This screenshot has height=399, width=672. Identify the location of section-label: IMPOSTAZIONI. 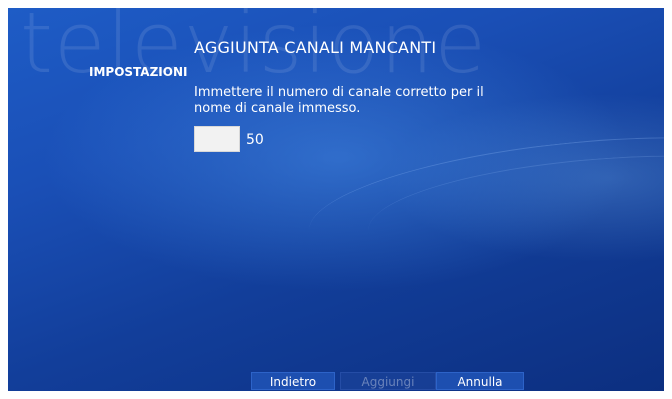
(138, 72).